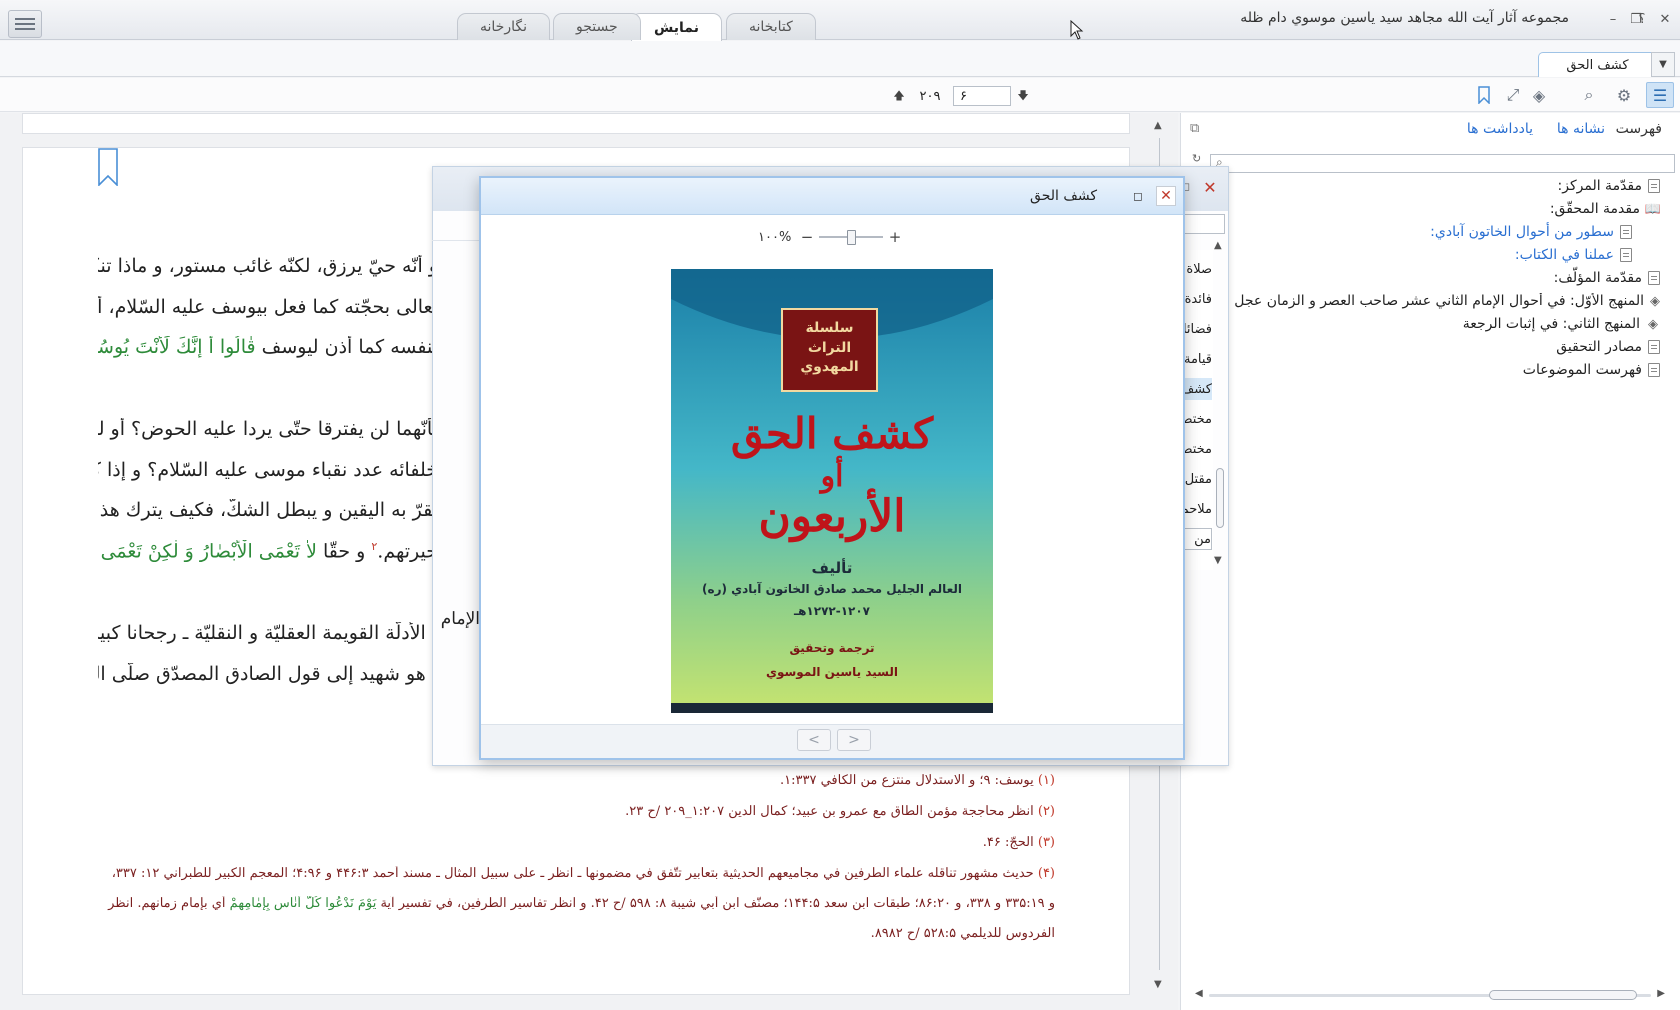 The height and width of the screenshot is (1010, 1680). What do you see at coordinates (1203, 224) in the screenshot?
I see `background-search-input` at bounding box center [1203, 224].